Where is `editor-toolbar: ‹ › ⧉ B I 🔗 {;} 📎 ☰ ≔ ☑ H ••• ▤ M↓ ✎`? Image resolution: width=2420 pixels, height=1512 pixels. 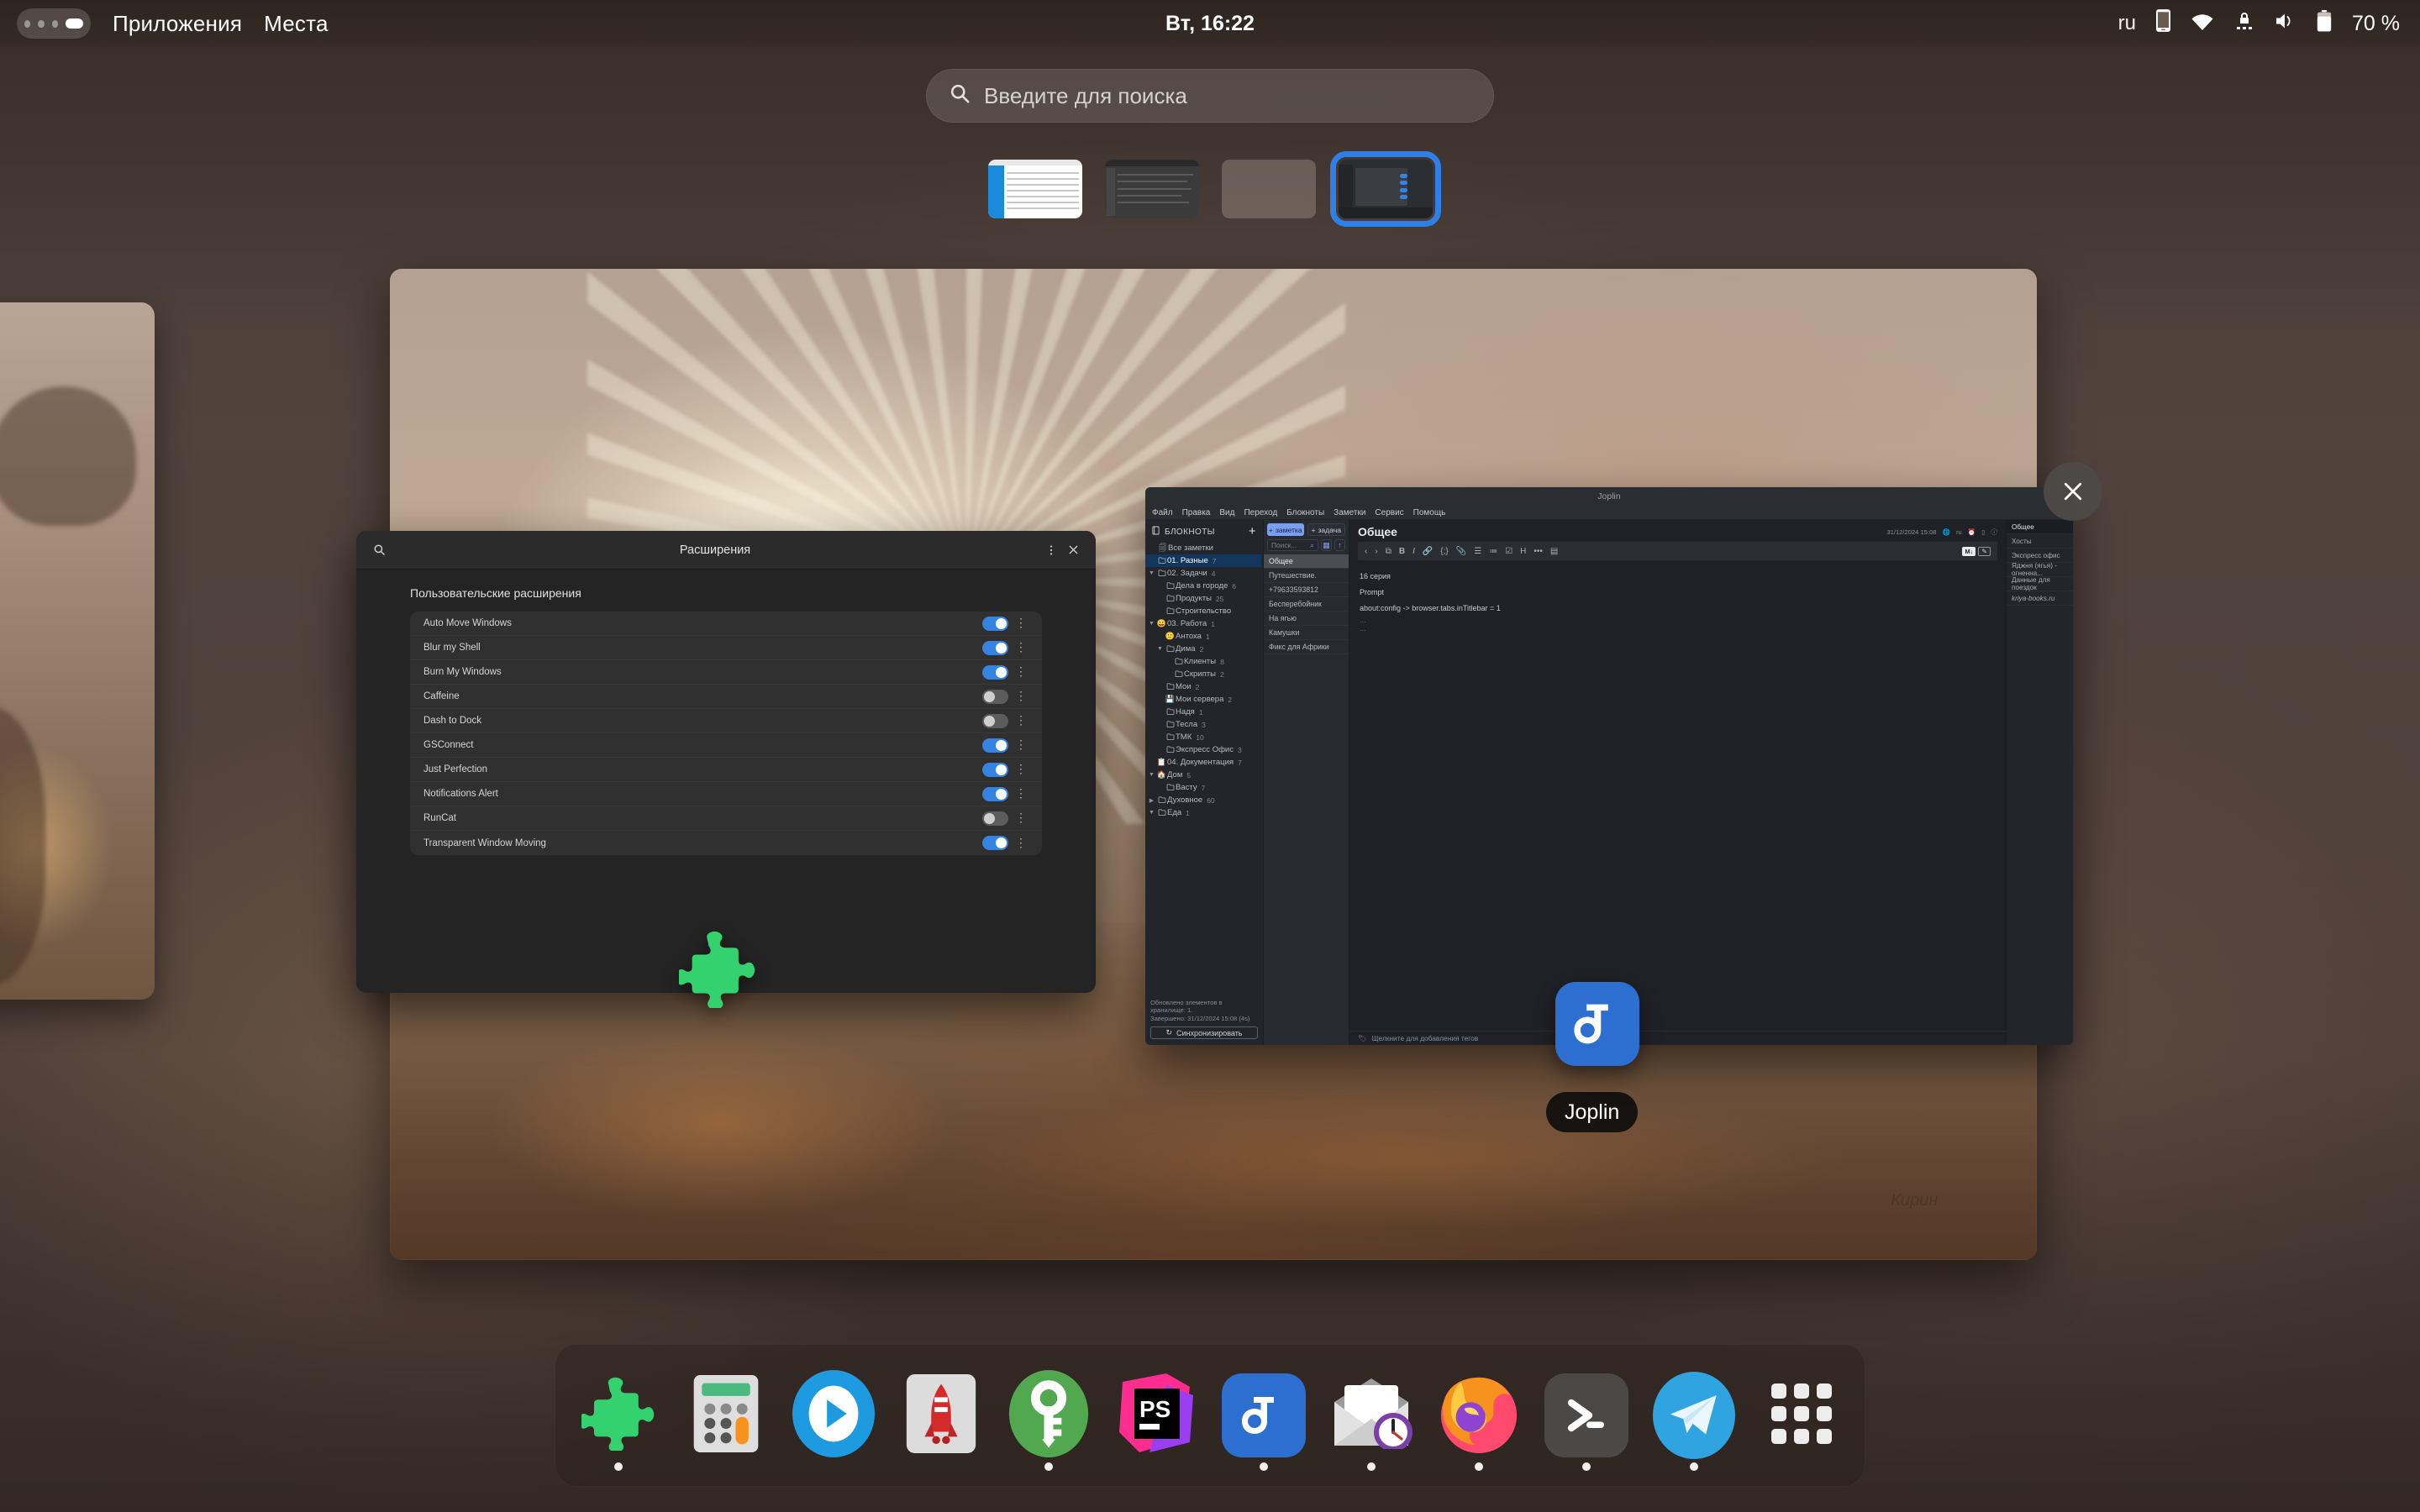 editor-toolbar: ‹ › ⧉ B I 🔗 {;} 📎 ☰ ≔ ☑ H ••• ▤ M↓ ✎ is located at coordinates (1678, 551).